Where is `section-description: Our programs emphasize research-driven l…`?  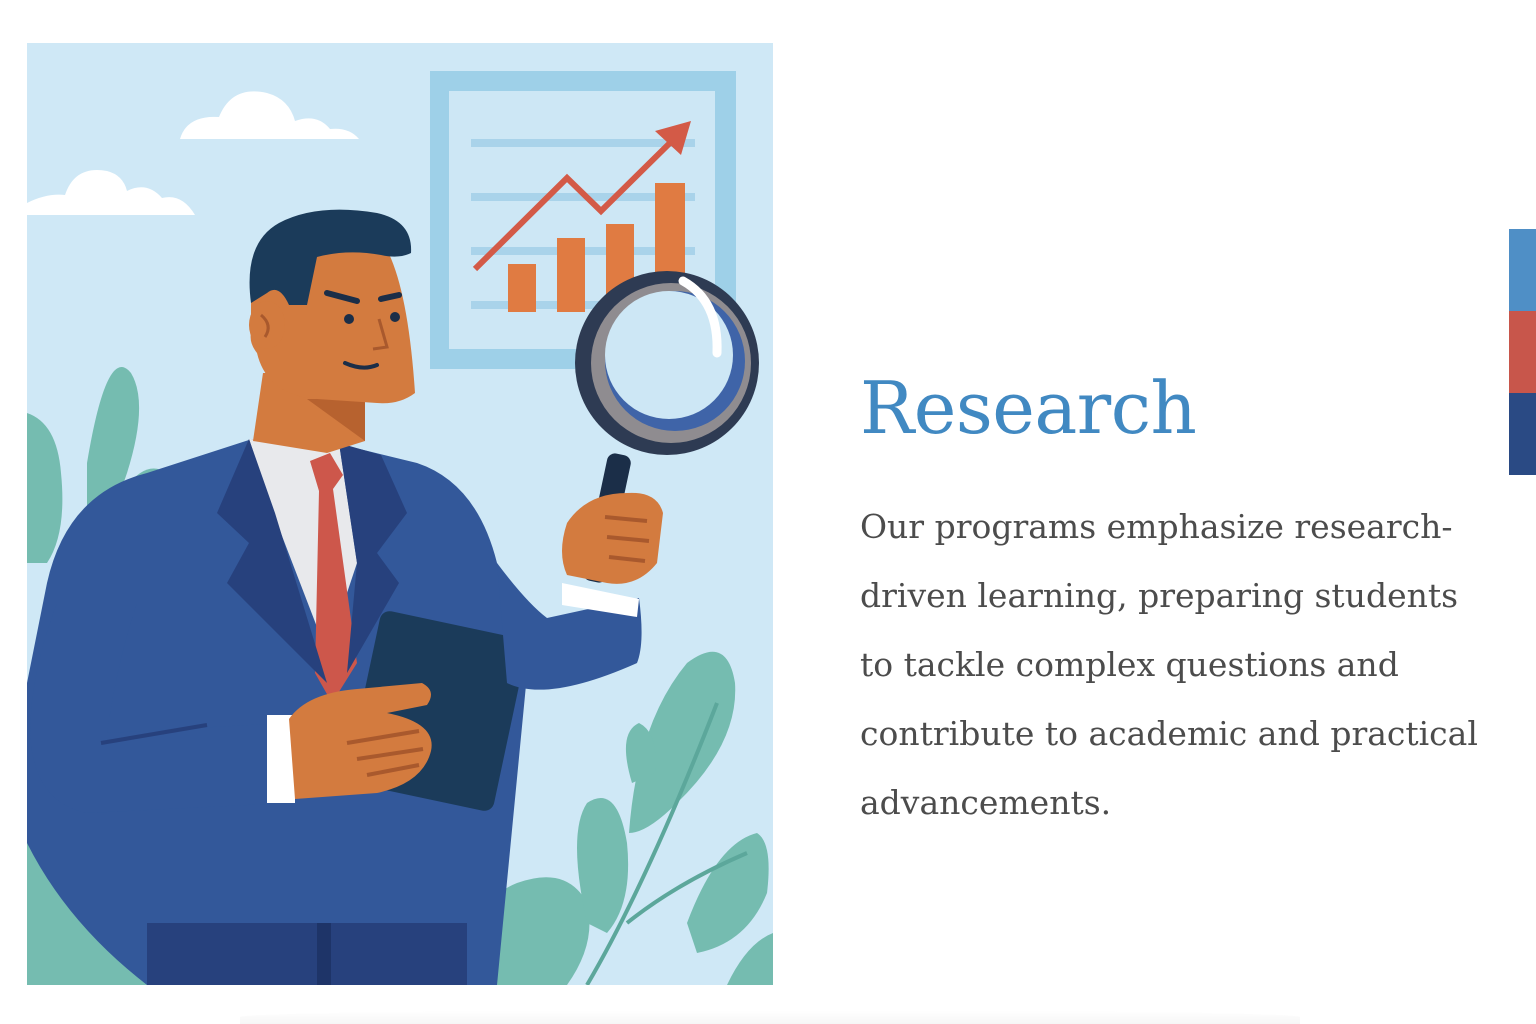 section-description: Our programs emphasize research-driven l… is located at coordinates (1169, 664).